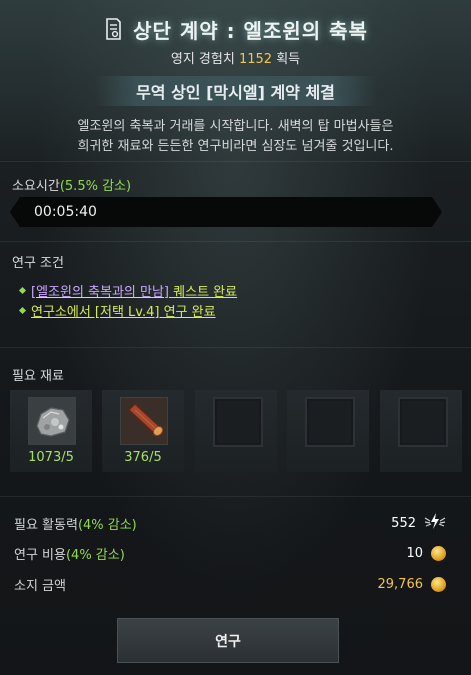 Image resolution: width=471 pixels, height=675 pixels. I want to click on title-row: 상단 계약 : 엘조윈의 축복, so click(235, 29).